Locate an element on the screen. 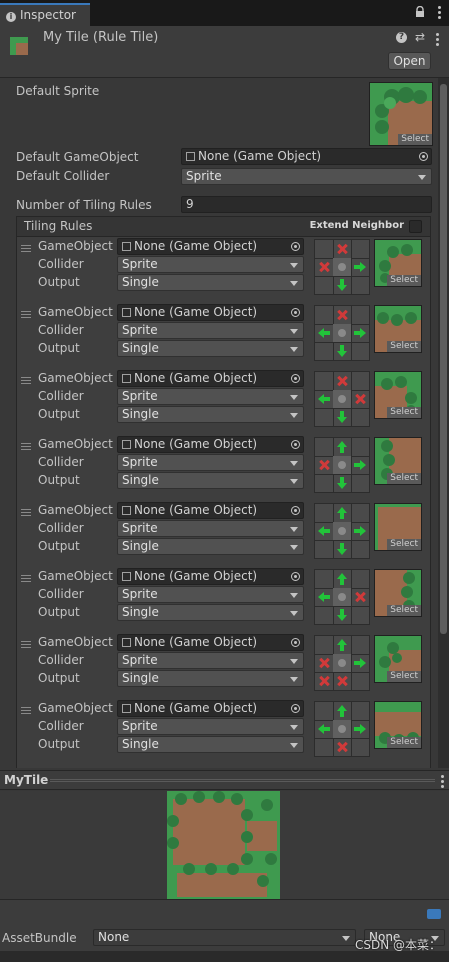 This screenshot has height=962, width=449. default-gameobject-field: None (Game Object) is located at coordinates (306, 156).